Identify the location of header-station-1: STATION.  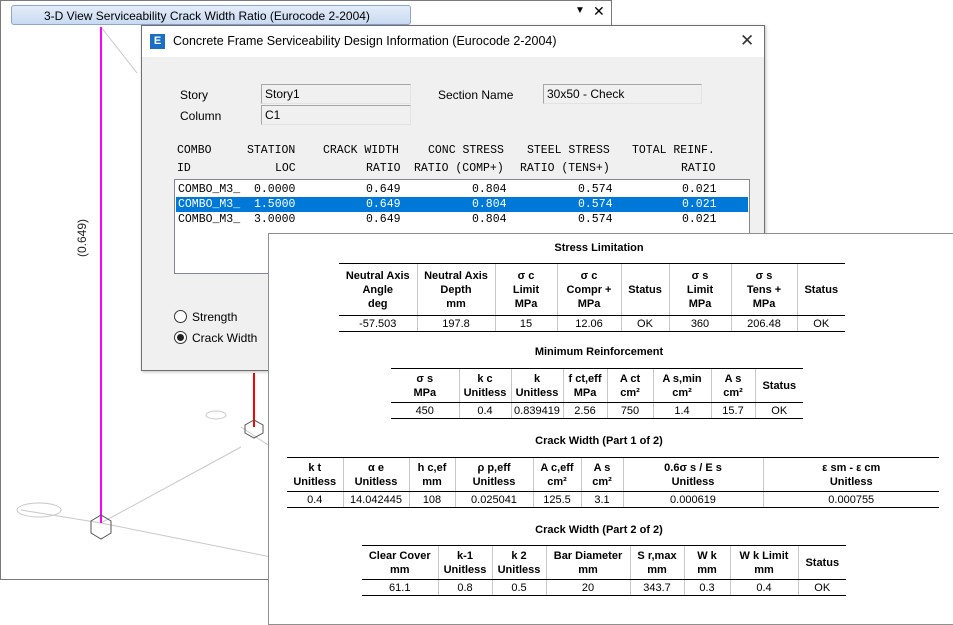
(271, 150).